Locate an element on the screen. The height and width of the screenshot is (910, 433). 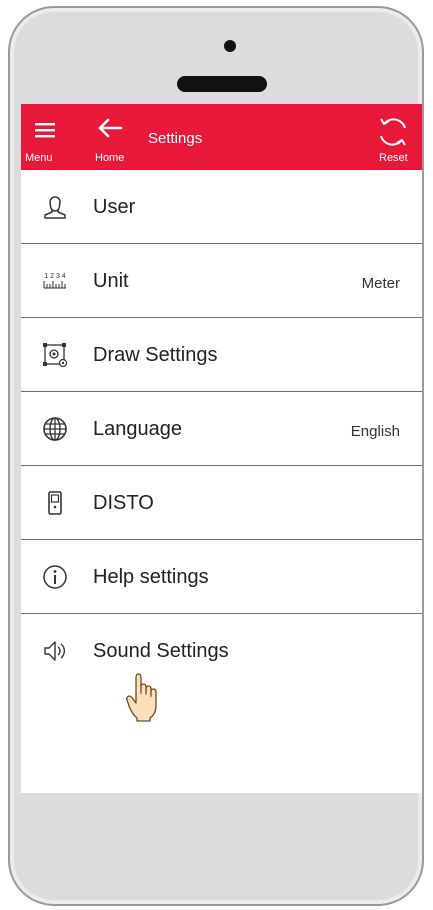
settings-item-user: User is located at coordinates (221, 207).